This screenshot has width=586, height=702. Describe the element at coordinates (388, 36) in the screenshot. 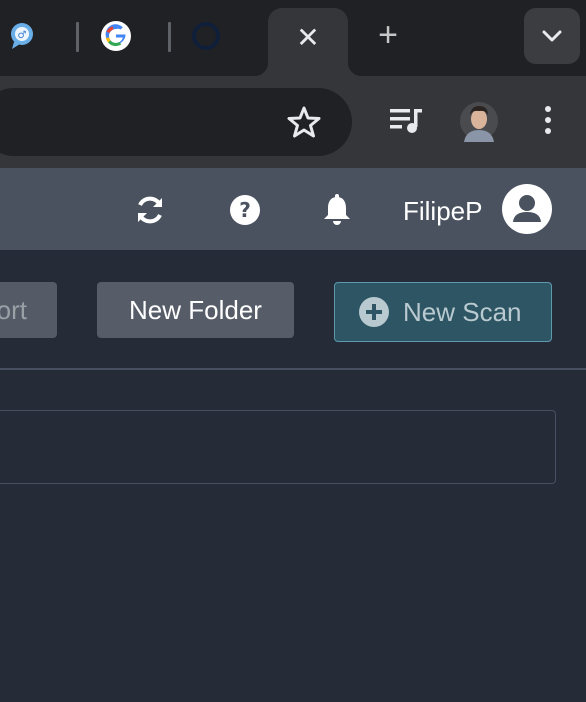

I see `new-tab-button: +` at that location.